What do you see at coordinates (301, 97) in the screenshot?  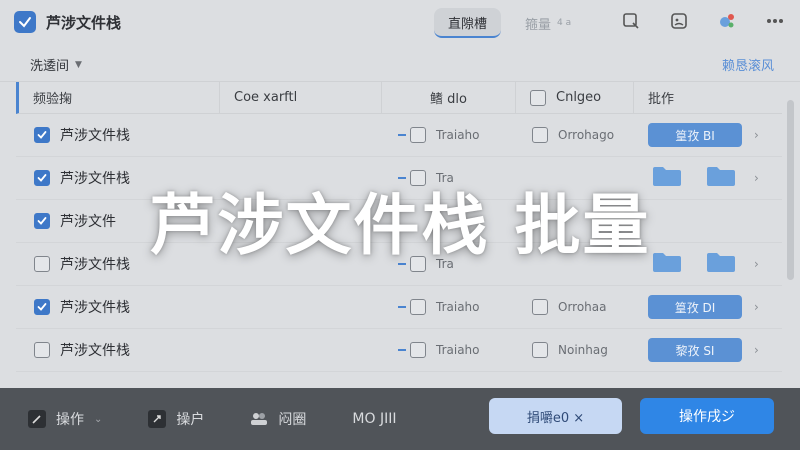 I see `column-header-type: Coe xarftl` at bounding box center [301, 97].